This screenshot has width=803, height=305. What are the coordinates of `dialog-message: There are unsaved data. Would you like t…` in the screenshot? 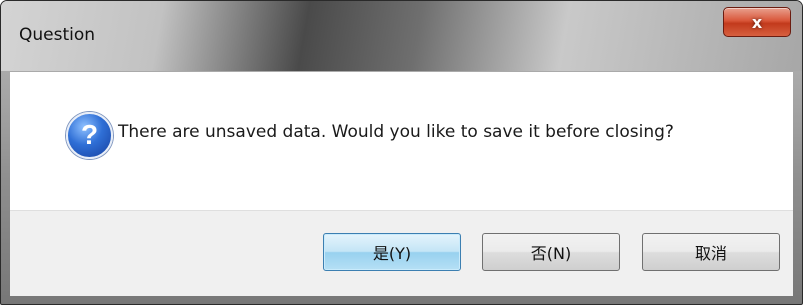 It's located at (396, 132).